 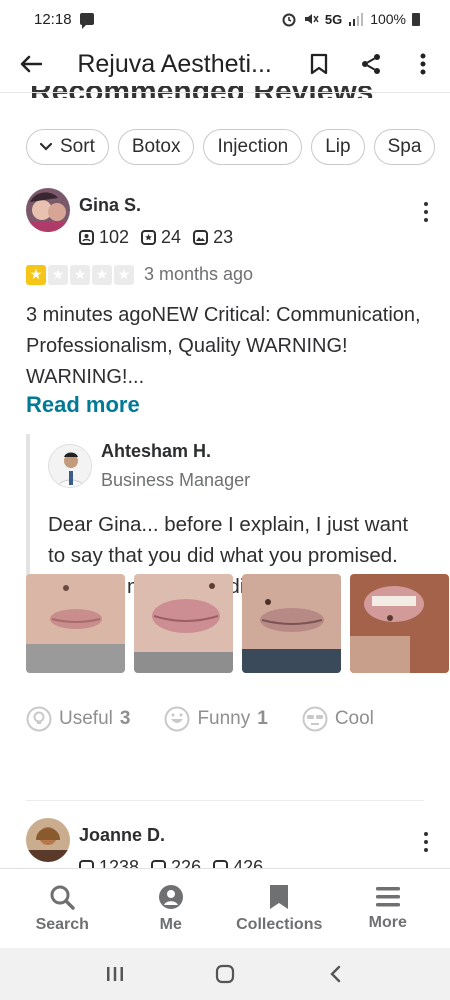 I want to click on chevron-down-icon, so click(x=46, y=147).